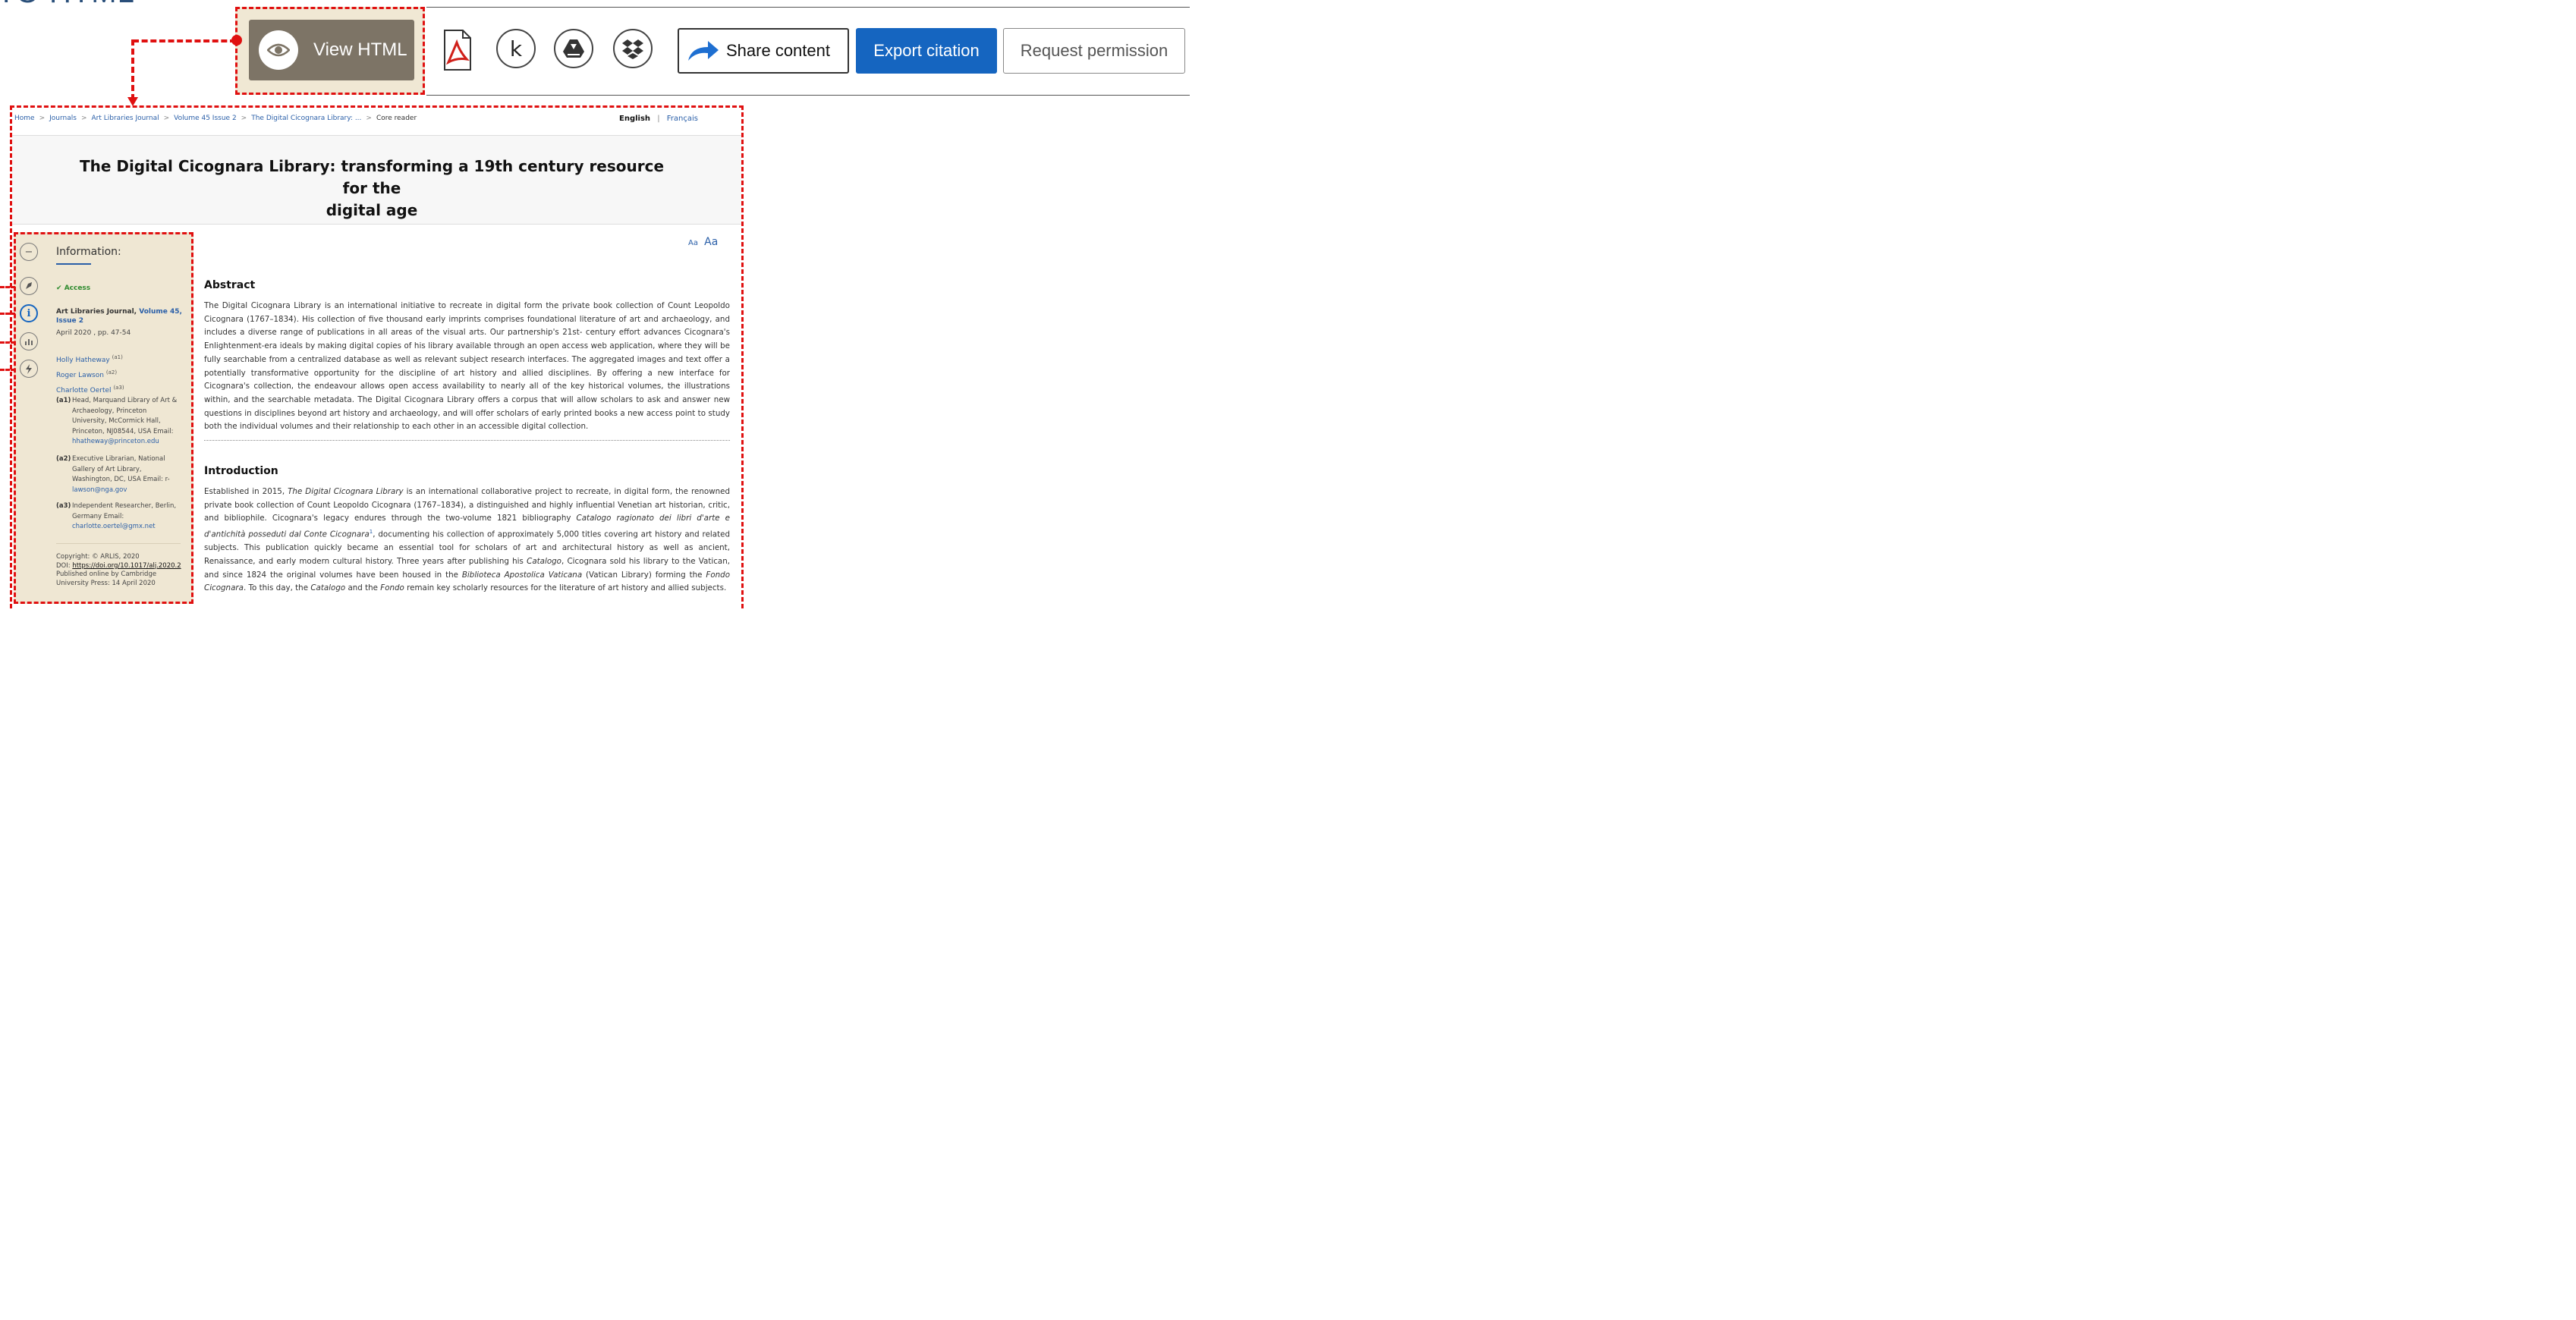 This screenshot has height=1320, width=2576. What do you see at coordinates (184, 40) in the screenshot?
I see `annotation-connector-horizontal` at bounding box center [184, 40].